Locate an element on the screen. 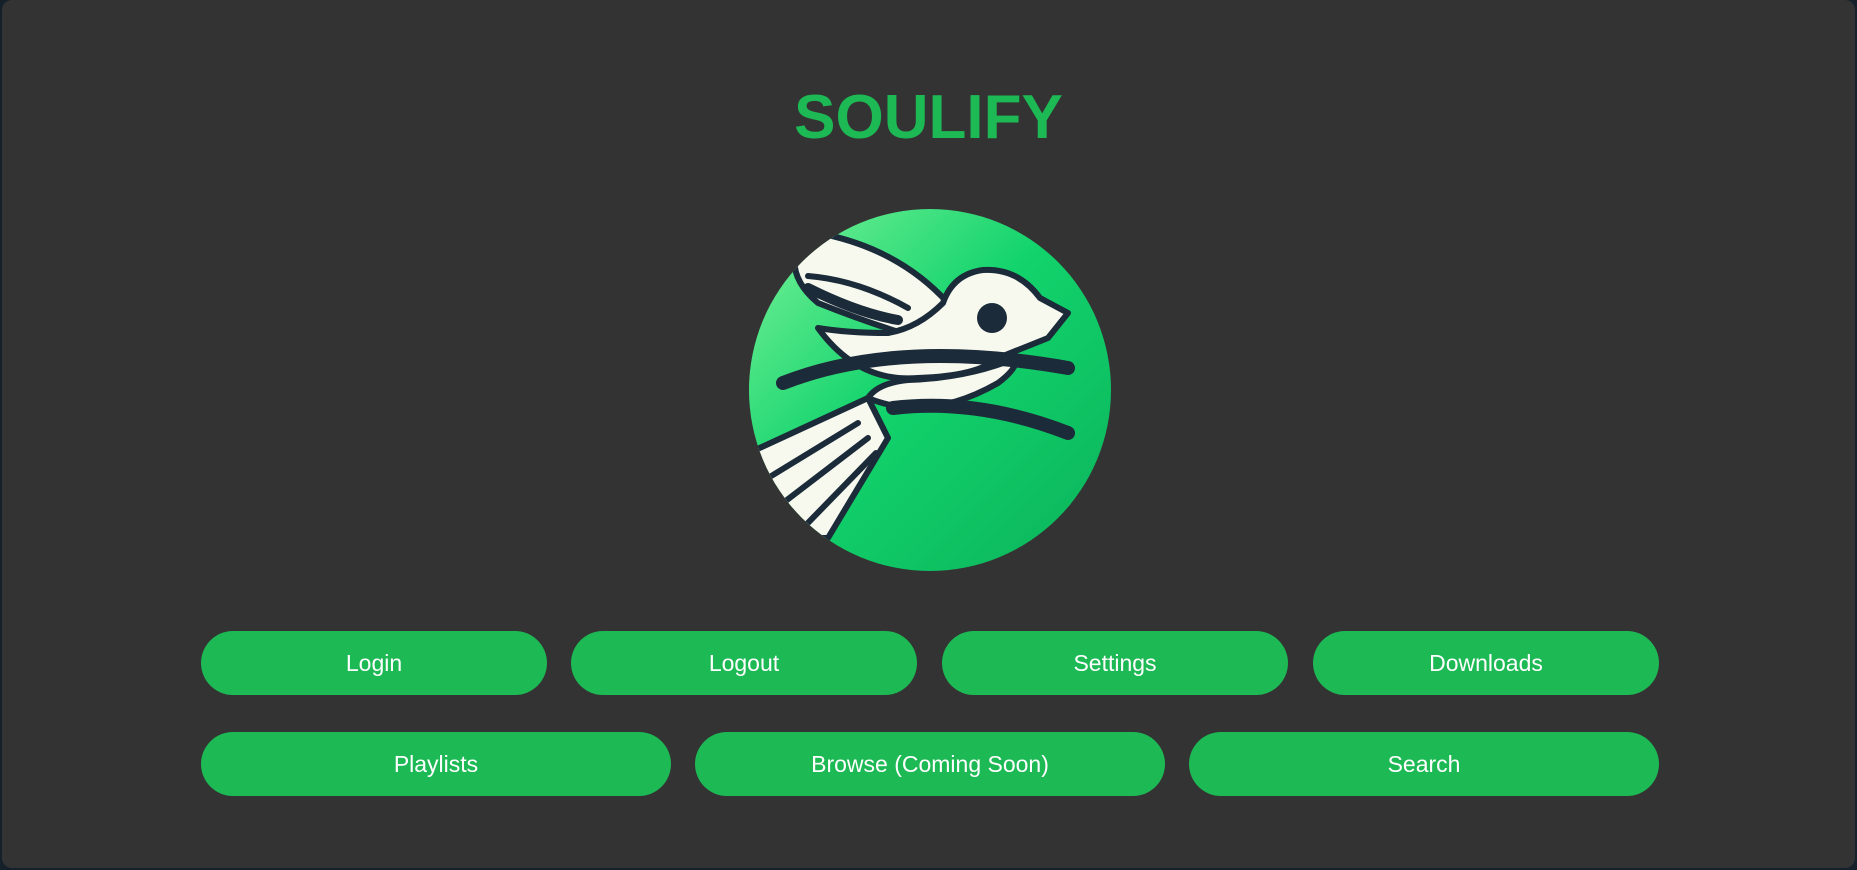 Image resolution: width=1857 pixels, height=870 pixels. downloads-button: Downloads is located at coordinates (1486, 663).